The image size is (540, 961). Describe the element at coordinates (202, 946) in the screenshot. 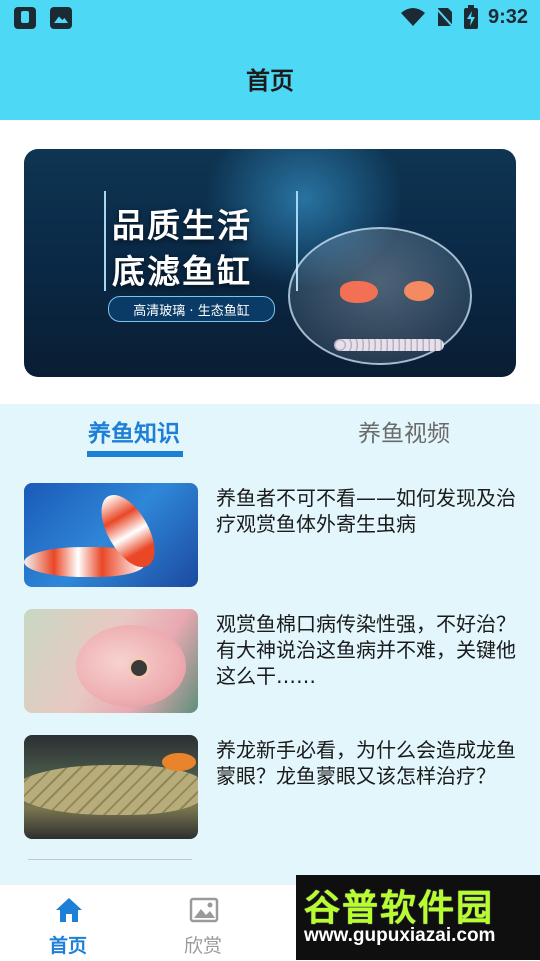

I see `nav-label-appreciate: 欣赏` at that location.